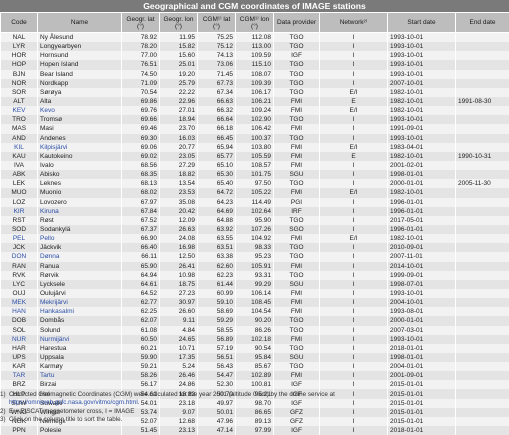  Describe the element at coordinates (297, 357) in the screenshot. I see `data-provider-cell: SGU` at that location.